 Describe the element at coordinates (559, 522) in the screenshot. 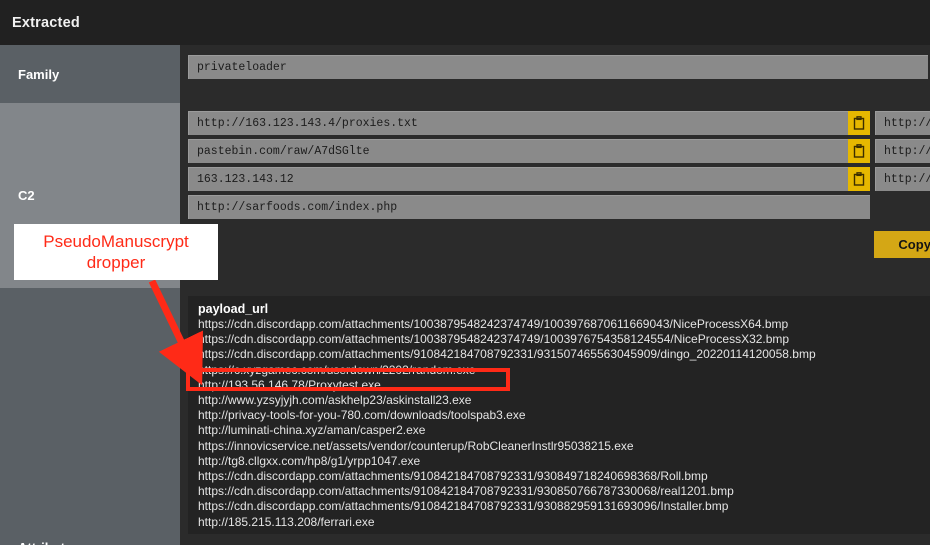

I see `payload-url-item: http://185.215.113.208/ferrari.exe` at that location.